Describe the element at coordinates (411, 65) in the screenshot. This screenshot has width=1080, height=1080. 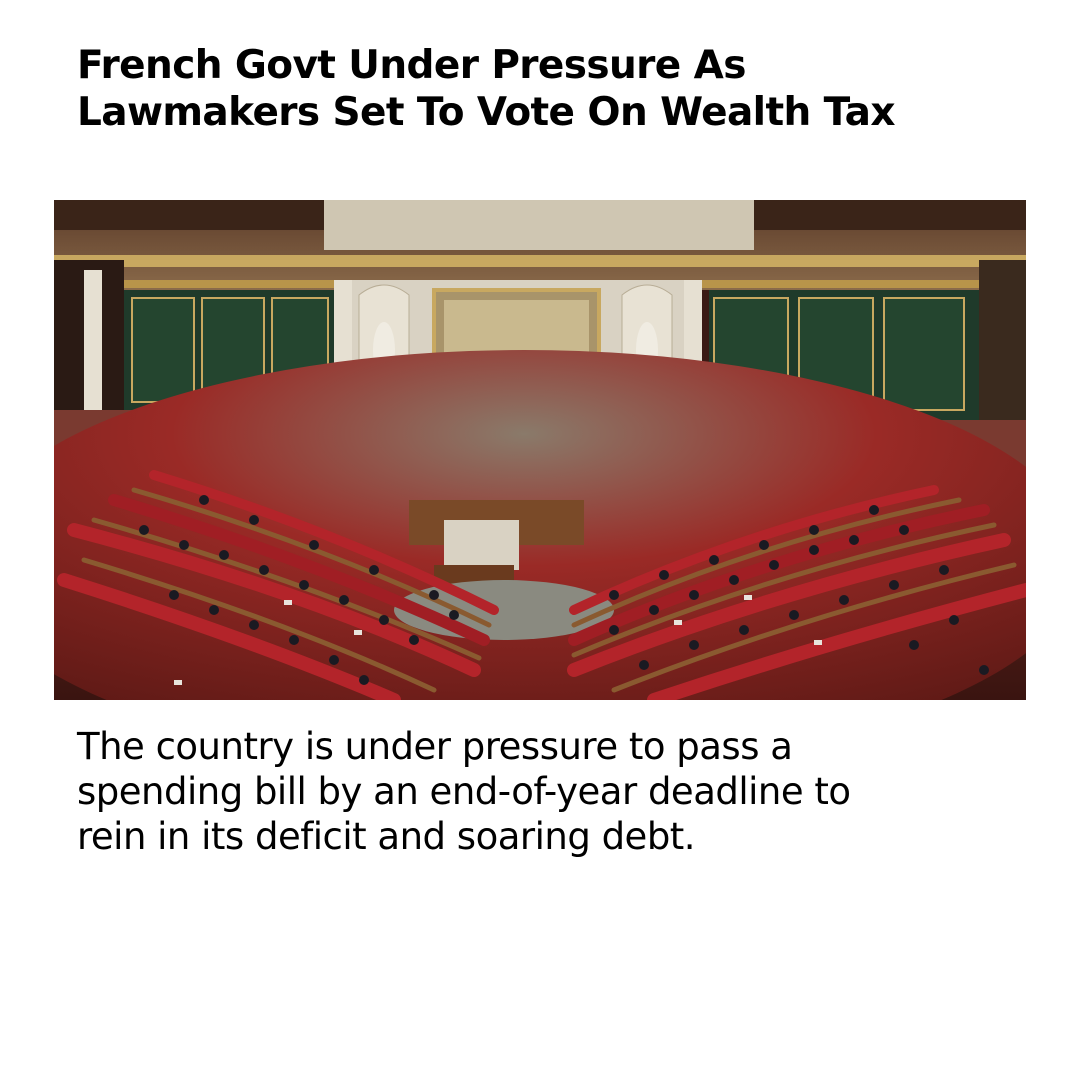
I see `headline-line-1: French Govt Under Pressure As` at that location.